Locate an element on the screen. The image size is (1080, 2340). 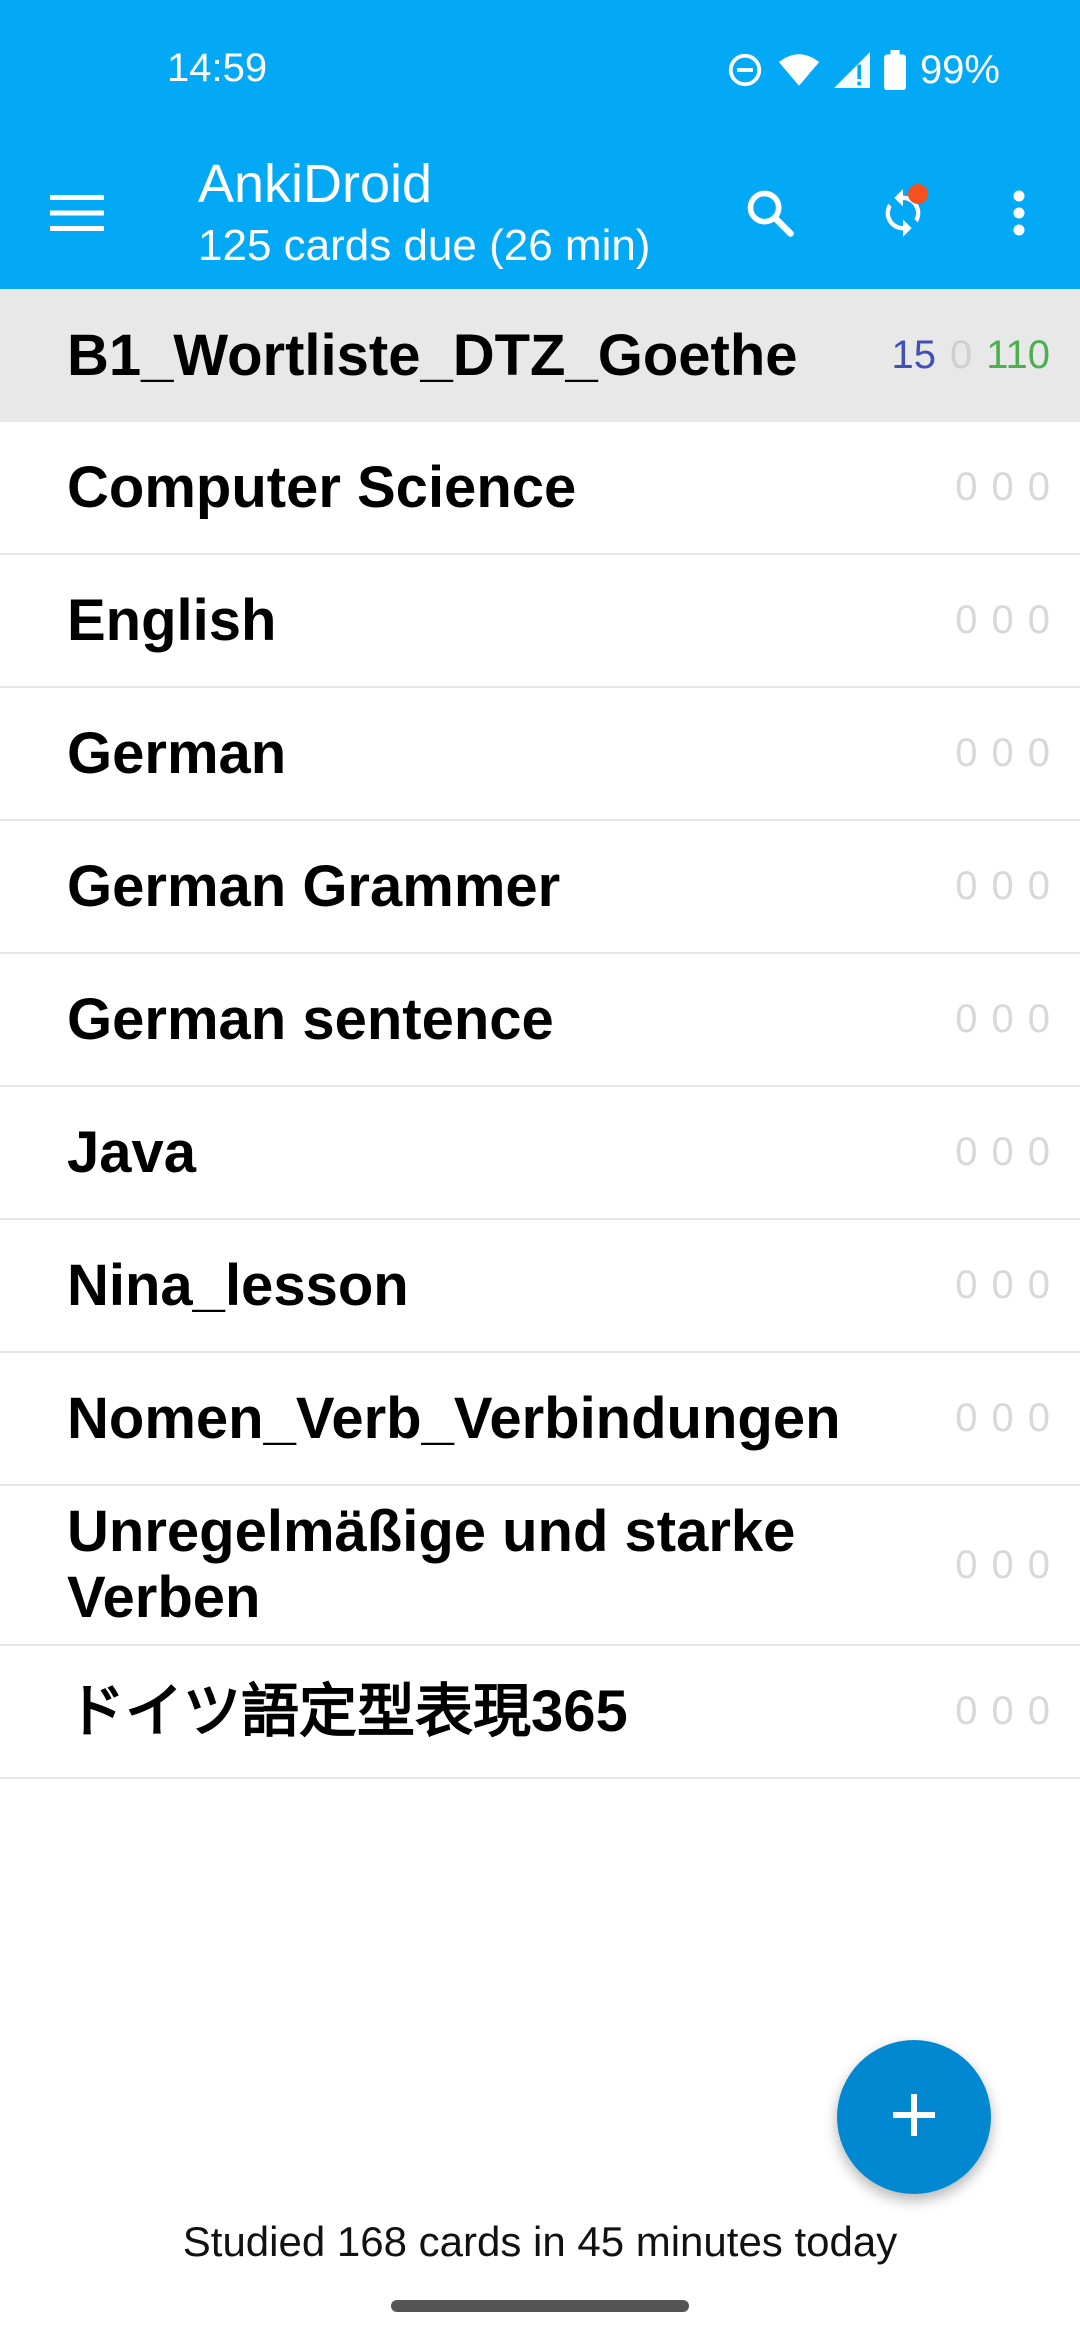
wifi-icon is located at coordinates (799, 70).